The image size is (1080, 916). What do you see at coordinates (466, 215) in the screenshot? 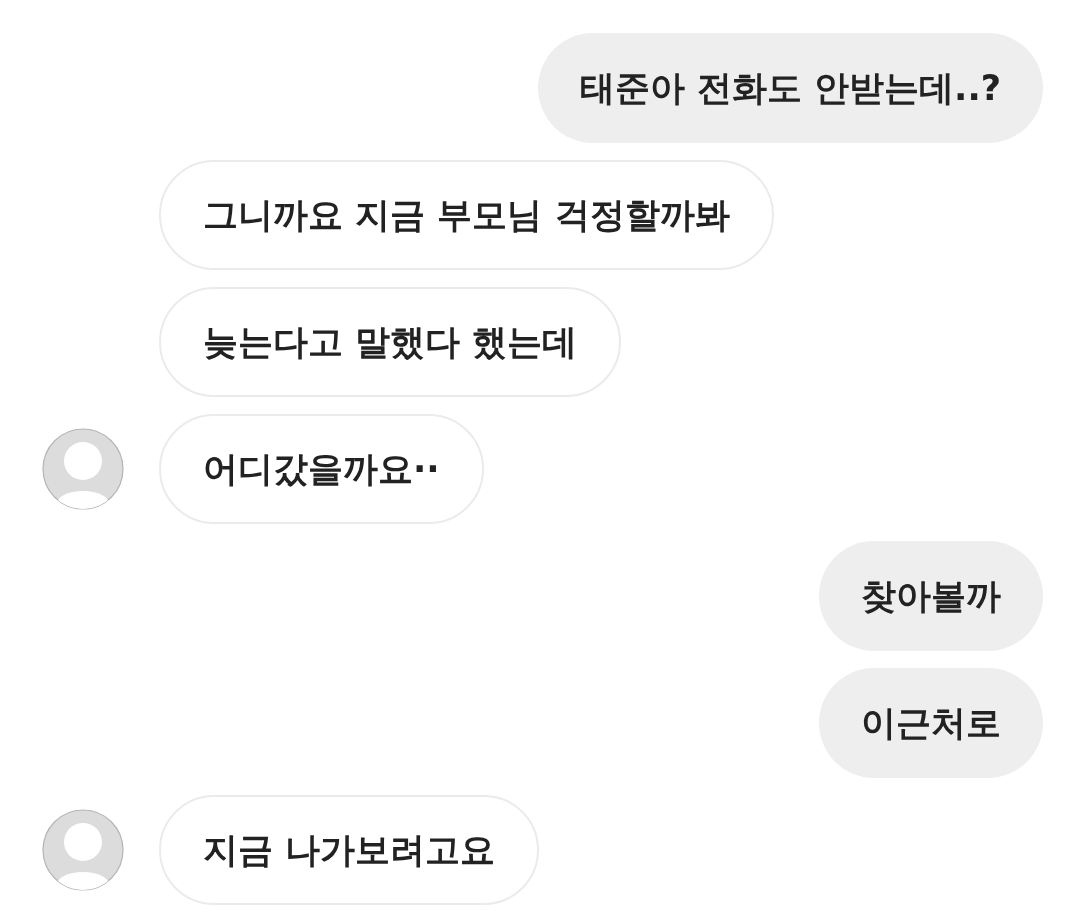
I see `received-message: 그니까요 지금 부모님 걱정할까봐` at bounding box center [466, 215].